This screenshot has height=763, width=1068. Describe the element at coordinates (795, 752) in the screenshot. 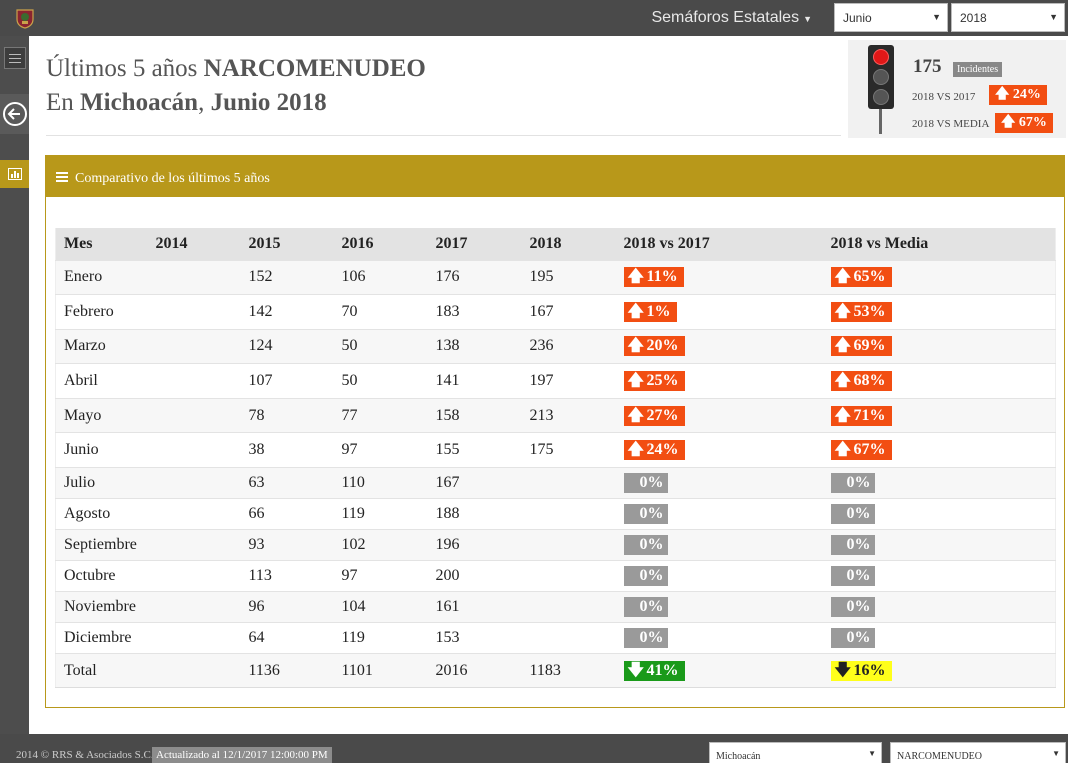

I see `state-select: Michoacán ▼` at that location.